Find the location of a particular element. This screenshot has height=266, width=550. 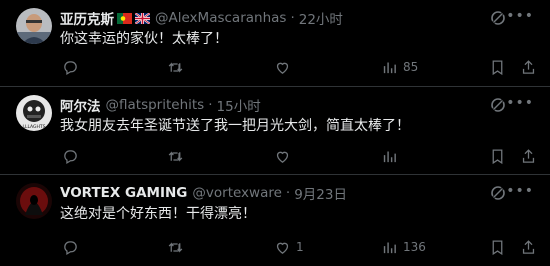

like-count: 1 is located at coordinates (300, 247).